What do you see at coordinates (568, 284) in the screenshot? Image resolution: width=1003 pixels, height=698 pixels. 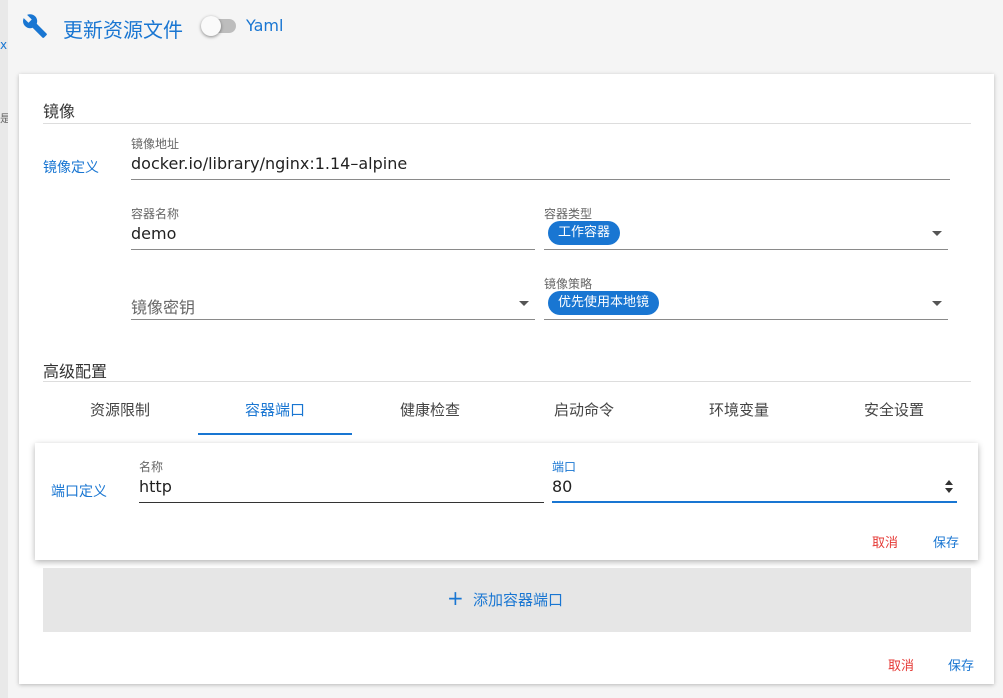 I see `image-policy-label: 镜像策略` at bounding box center [568, 284].